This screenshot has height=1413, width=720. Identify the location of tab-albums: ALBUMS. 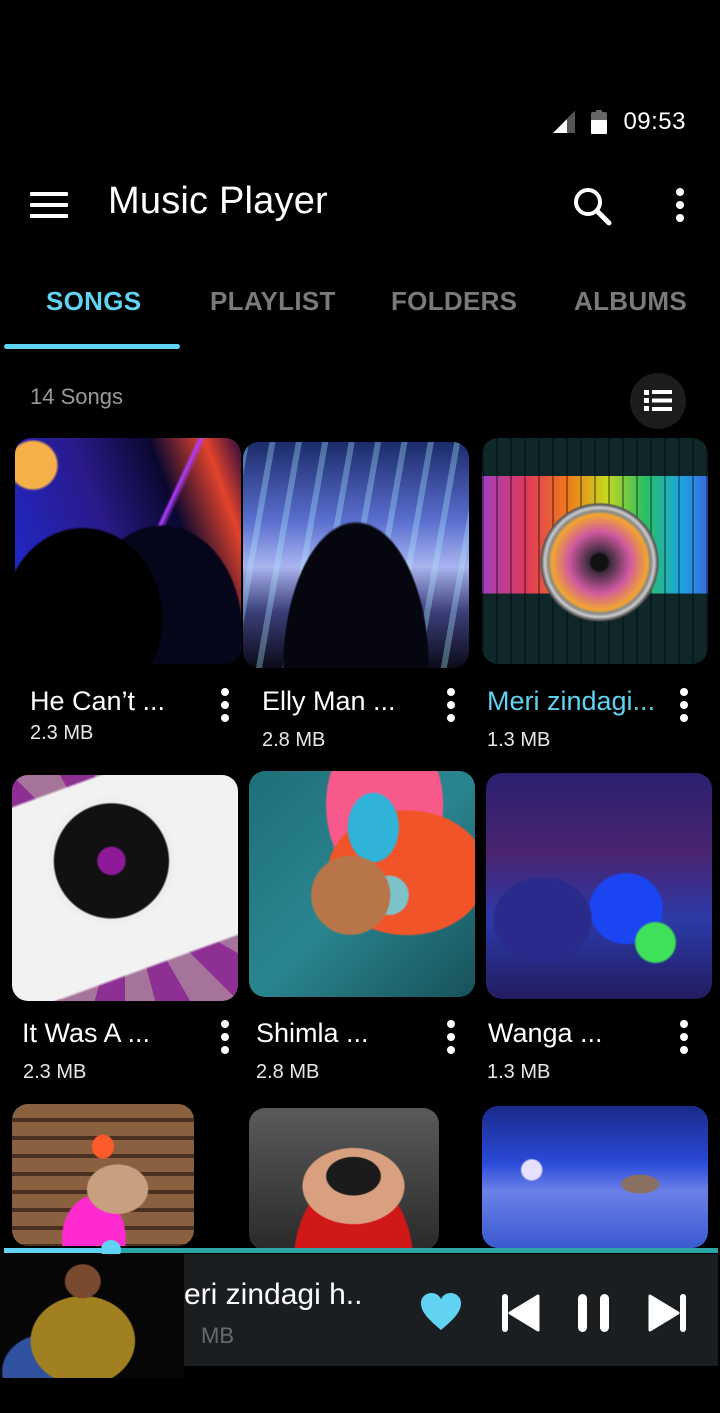
(630, 301).